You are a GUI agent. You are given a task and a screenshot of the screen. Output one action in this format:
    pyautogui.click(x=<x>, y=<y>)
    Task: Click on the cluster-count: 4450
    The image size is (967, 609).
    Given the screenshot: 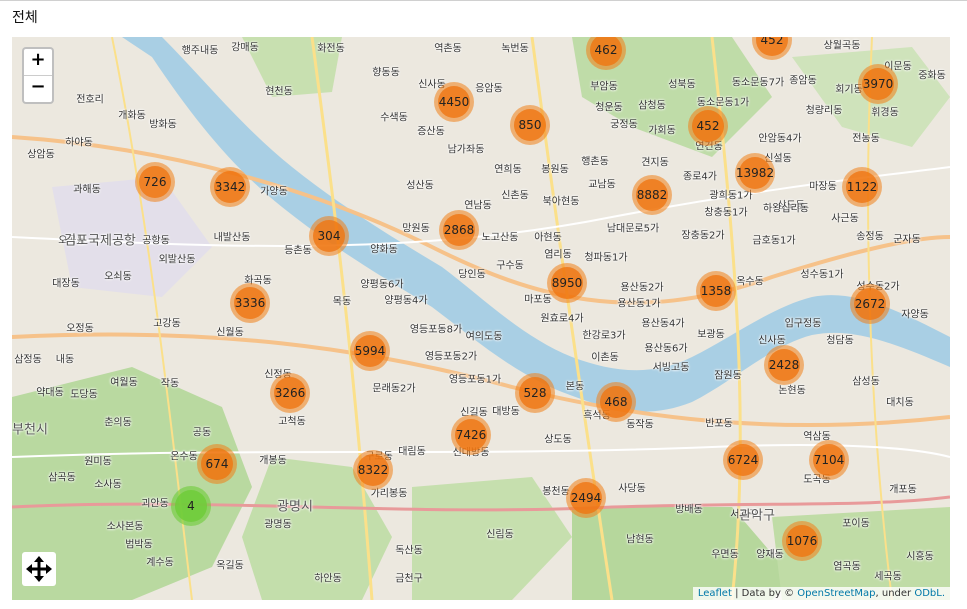 What is the action you would take?
    pyautogui.click(x=454, y=102)
    